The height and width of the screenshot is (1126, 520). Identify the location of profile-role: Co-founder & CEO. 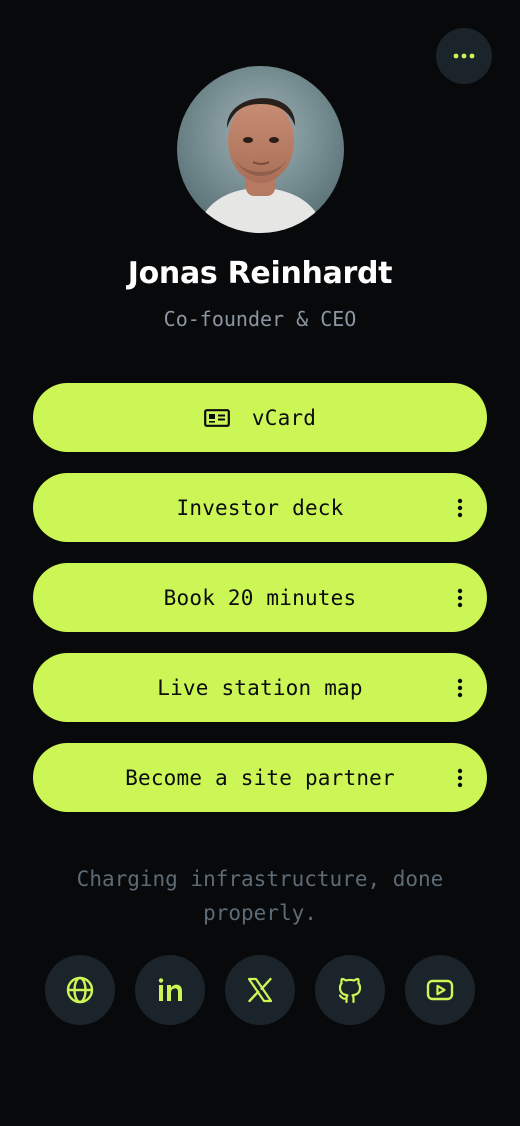
(260, 319).